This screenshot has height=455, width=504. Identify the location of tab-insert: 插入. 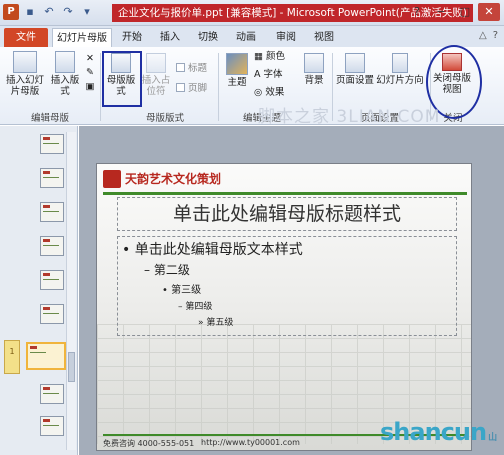
(170, 37).